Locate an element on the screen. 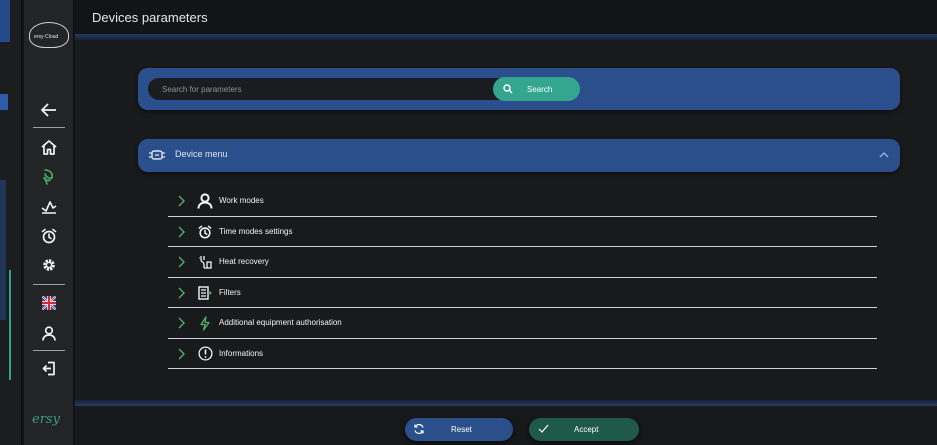 This screenshot has height=445, width=937. ersy-logo: ersy is located at coordinates (46, 419).